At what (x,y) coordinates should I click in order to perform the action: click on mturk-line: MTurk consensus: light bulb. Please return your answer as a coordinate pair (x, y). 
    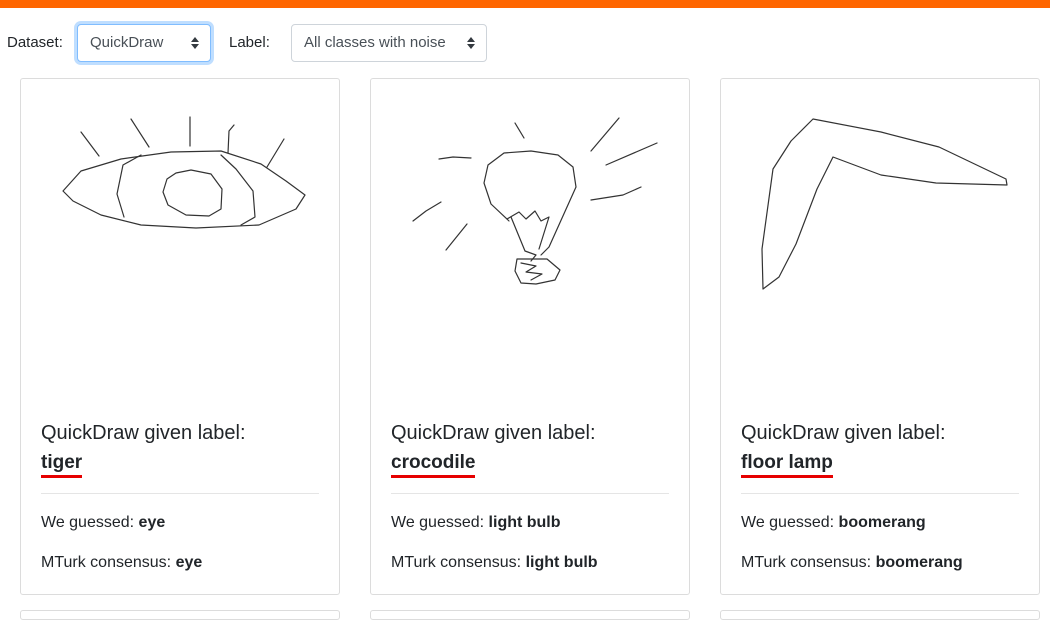
    Looking at the image, I should click on (494, 563).